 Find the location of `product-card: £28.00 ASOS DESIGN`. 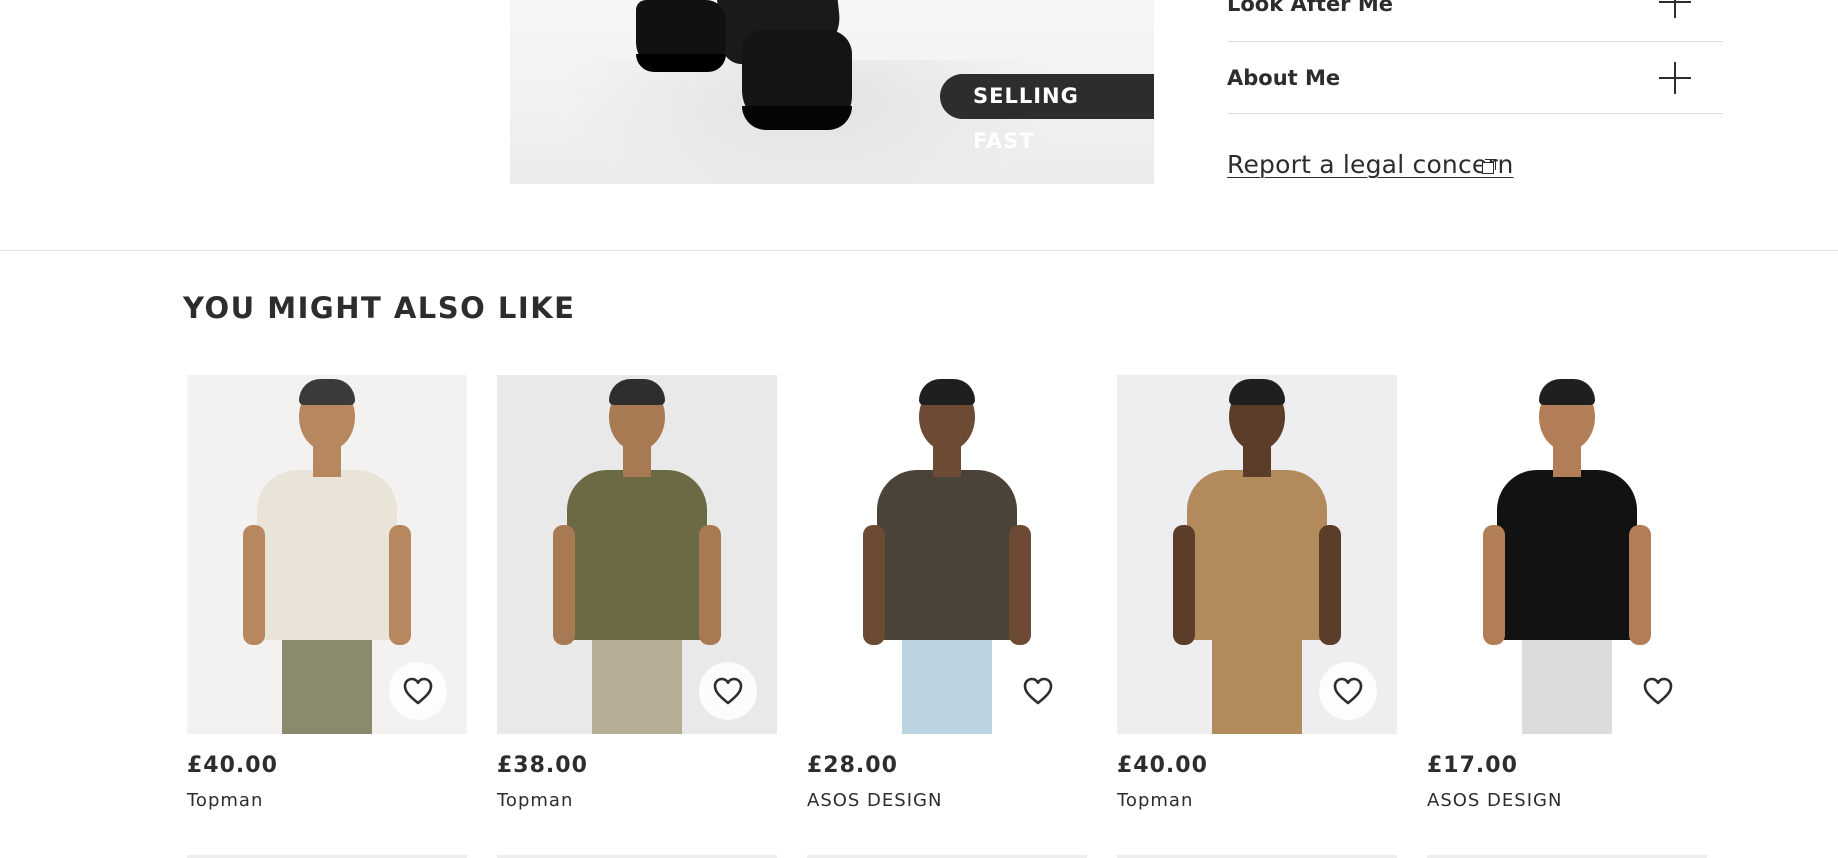

product-card: £28.00 ASOS DESIGN is located at coordinates (947, 594).